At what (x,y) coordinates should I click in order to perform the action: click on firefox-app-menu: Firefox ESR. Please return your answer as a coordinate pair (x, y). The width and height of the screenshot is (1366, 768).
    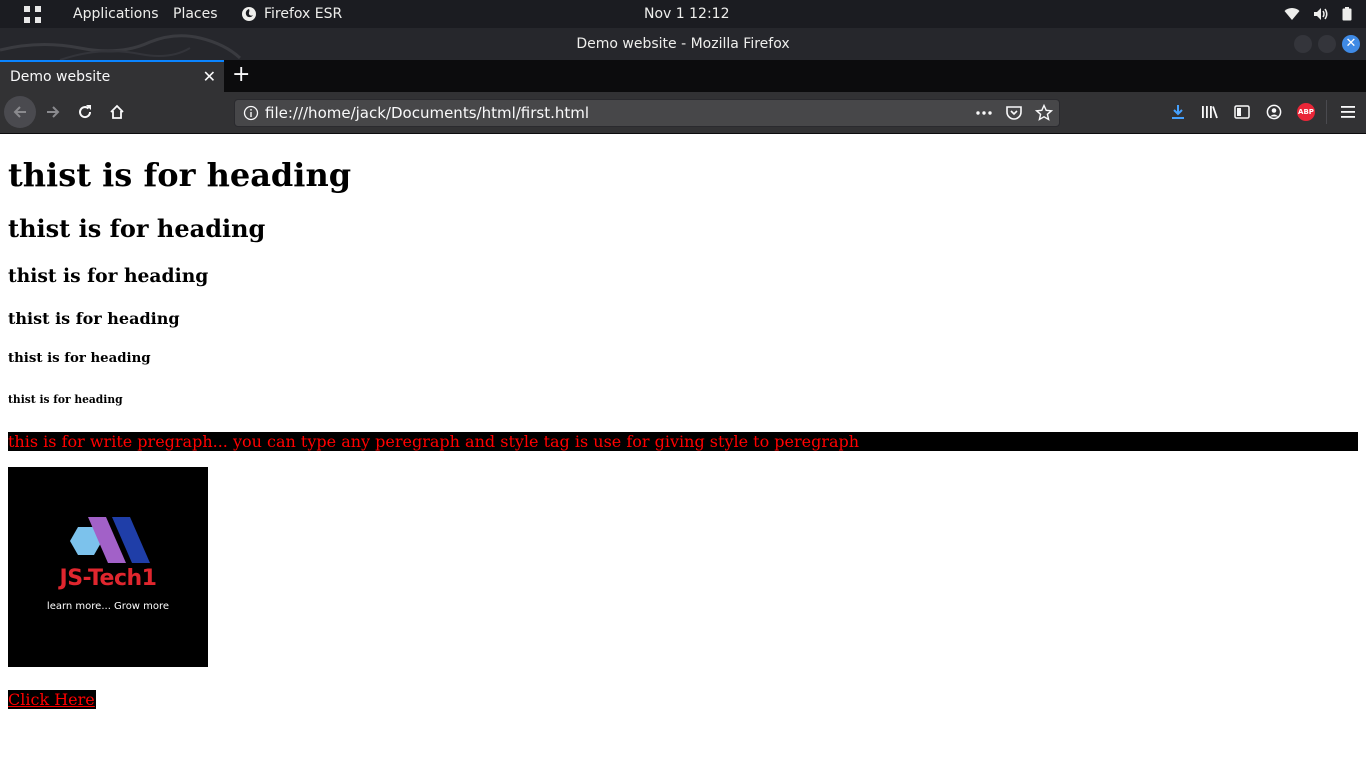
    Looking at the image, I should click on (291, 14).